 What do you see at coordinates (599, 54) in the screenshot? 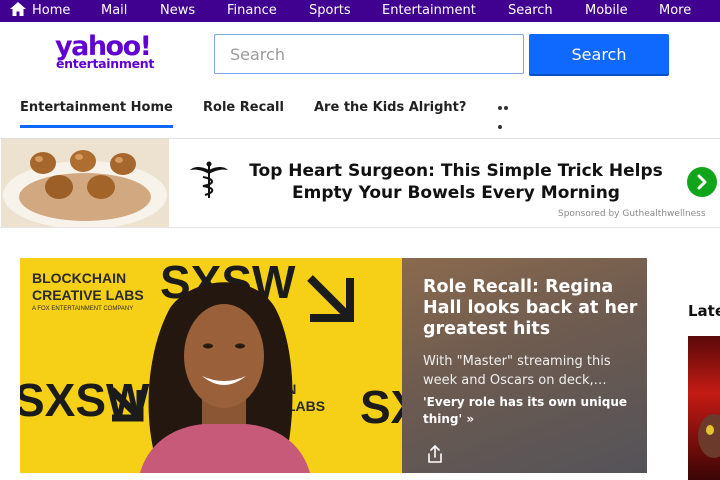
I see `search-button: Search` at bounding box center [599, 54].